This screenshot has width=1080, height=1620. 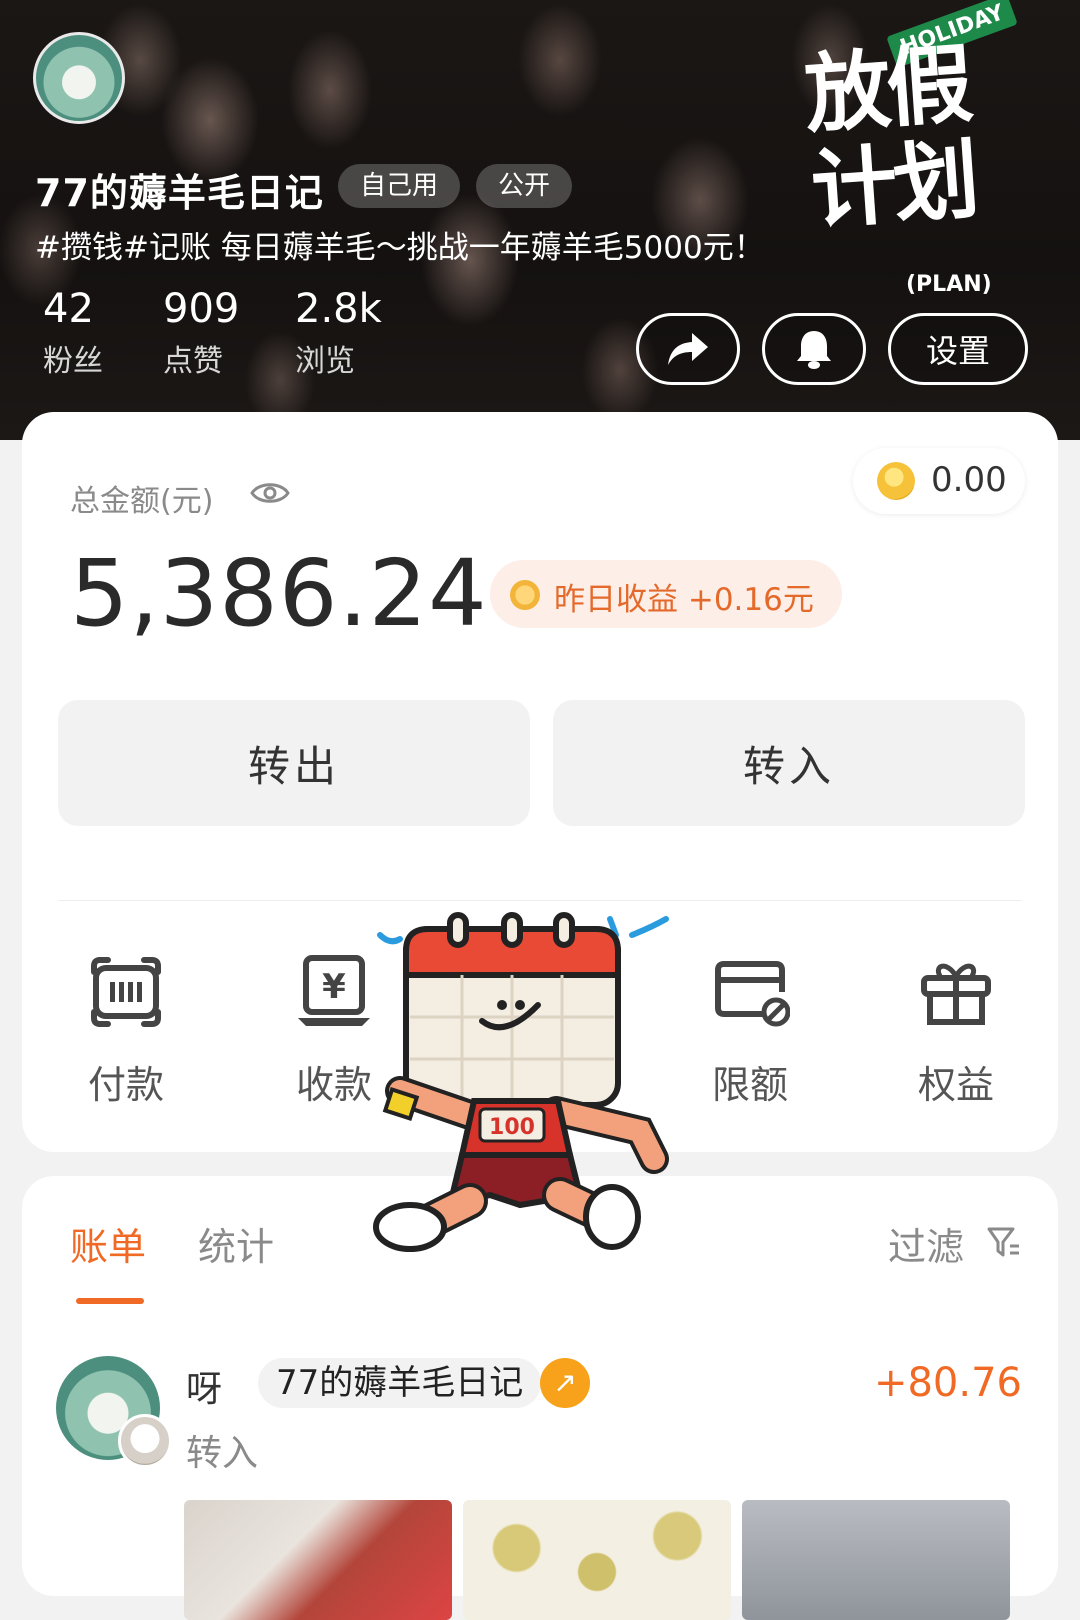 What do you see at coordinates (279, 593) in the screenshot?
I see `total-amount: 5,386.24` at bounding box center [279, 593].